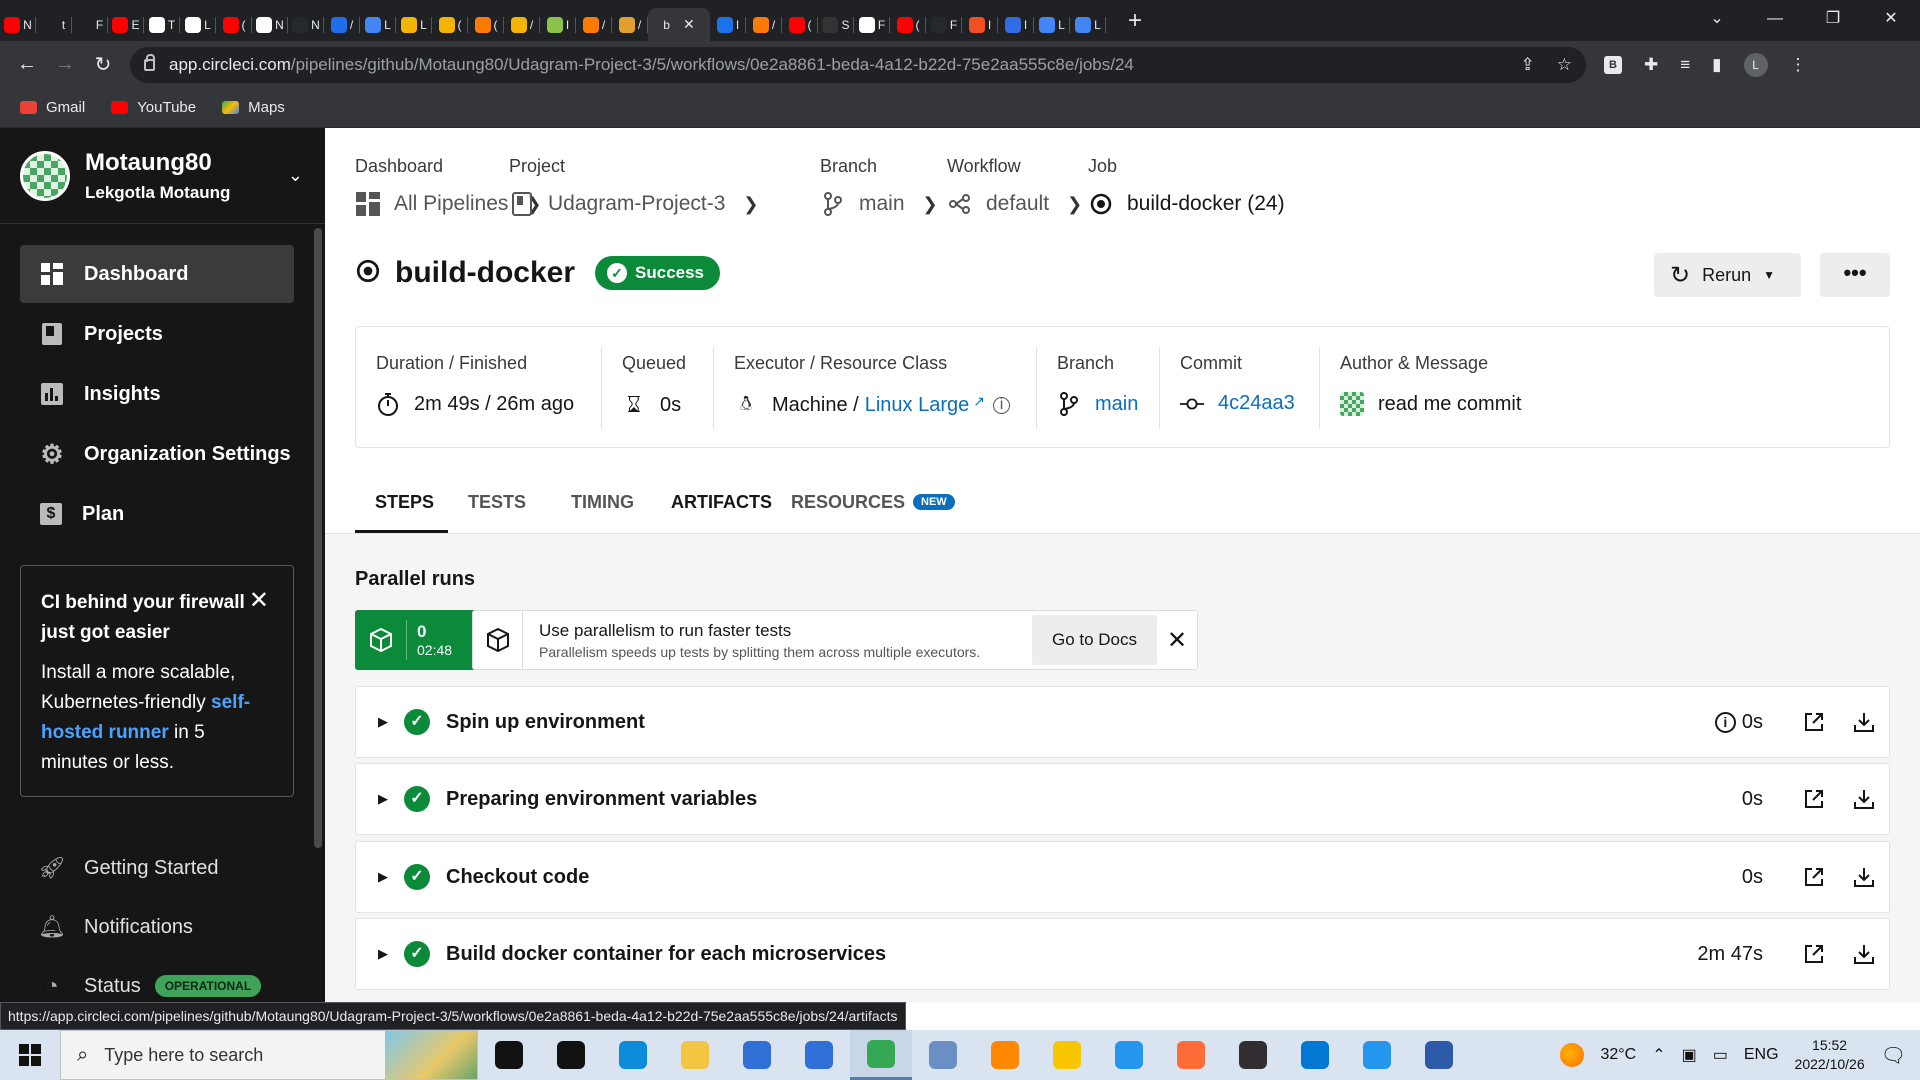  What do you see at coordinates (157, 514) in the screenshot?
I see `sidebar-item-plan: $ Plan` at bounding box center [157, 514].